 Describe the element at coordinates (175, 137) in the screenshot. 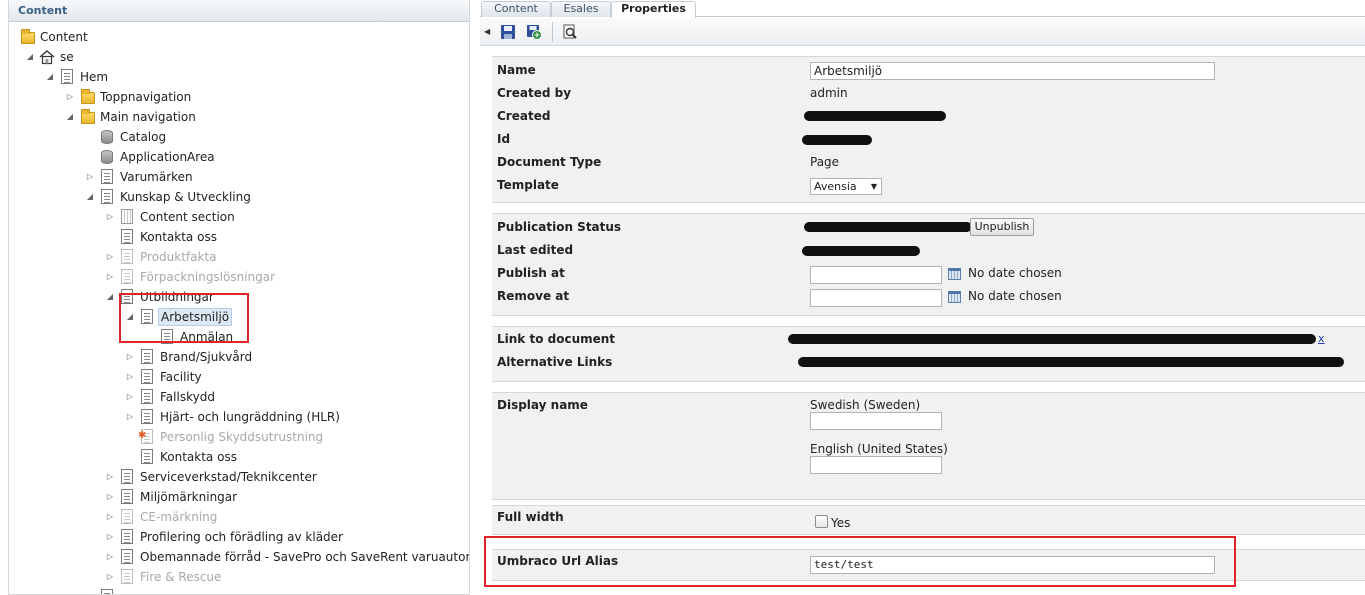

I see `tree-node-catalog: Catalog` at that location.